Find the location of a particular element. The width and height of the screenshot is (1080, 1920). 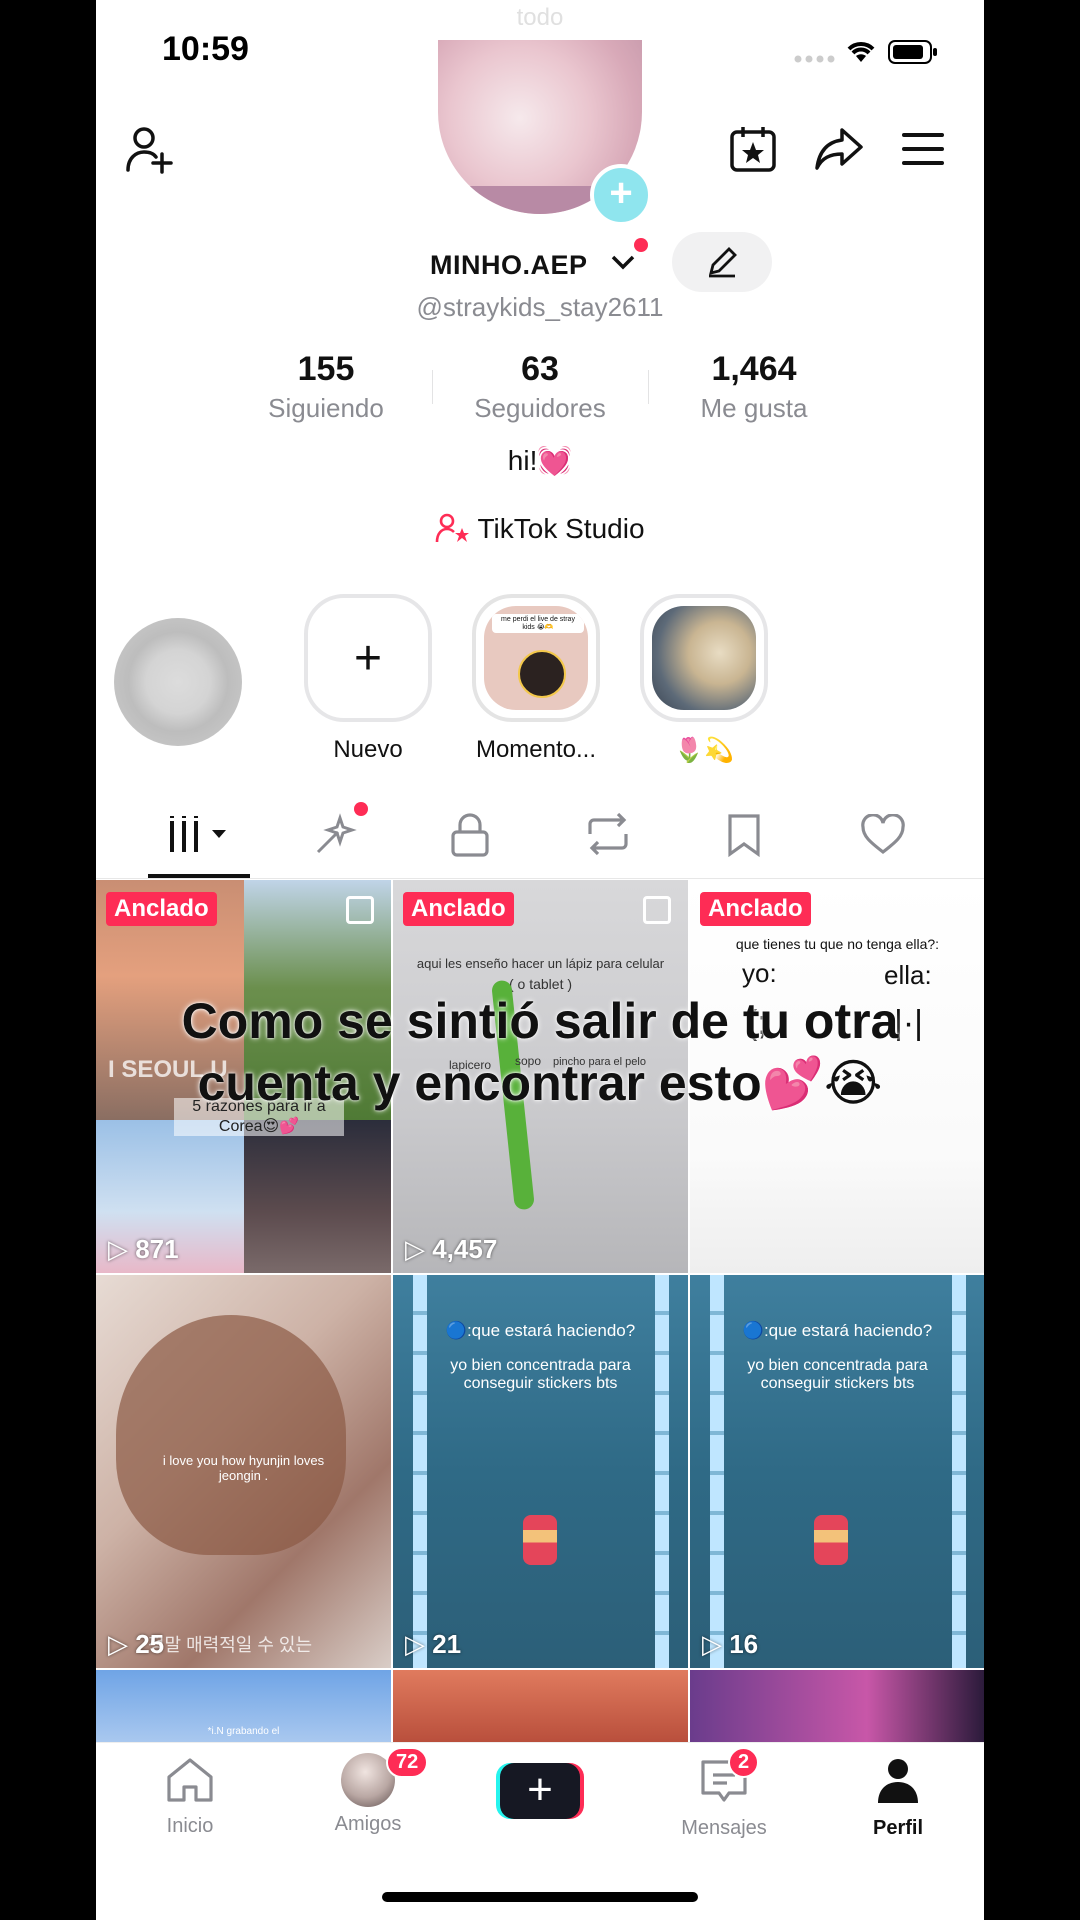

repost-icon is located at coordinates (608, 834).